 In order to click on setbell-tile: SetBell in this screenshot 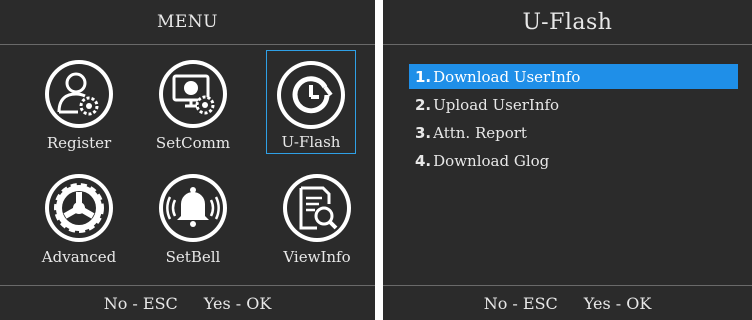, I will do `click(193, 216)`.